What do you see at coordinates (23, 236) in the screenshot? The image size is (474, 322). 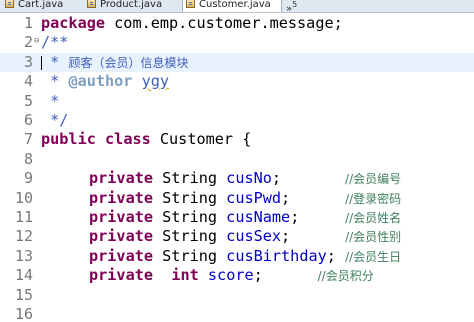 I see `line-number: 12` at bounding box center [23, 236].